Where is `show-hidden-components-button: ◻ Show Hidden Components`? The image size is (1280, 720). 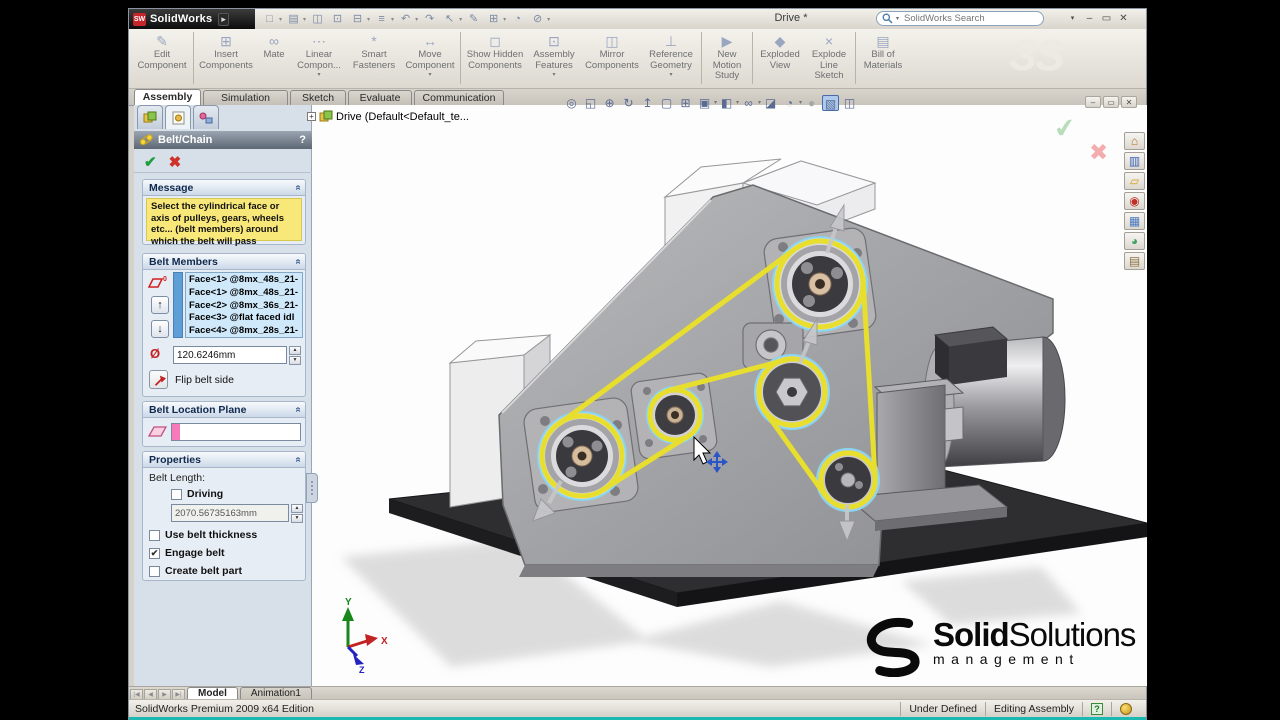 show-hidden-components-button: ◻ Show Hidden Components is located at coordinates (495, 59).